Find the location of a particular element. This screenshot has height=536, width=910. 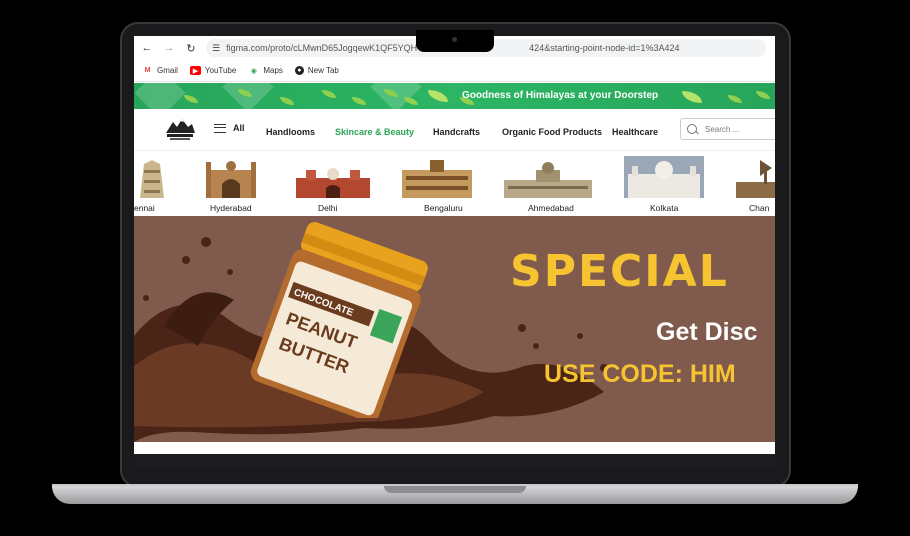

site-logo is located at coordinates (180, 130).